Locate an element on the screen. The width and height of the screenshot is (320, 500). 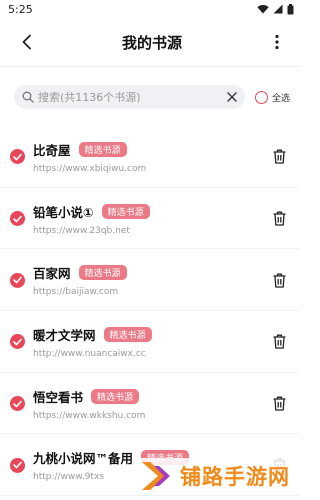
select-all-toggle: 全选 is located at coordinates (272, 97).